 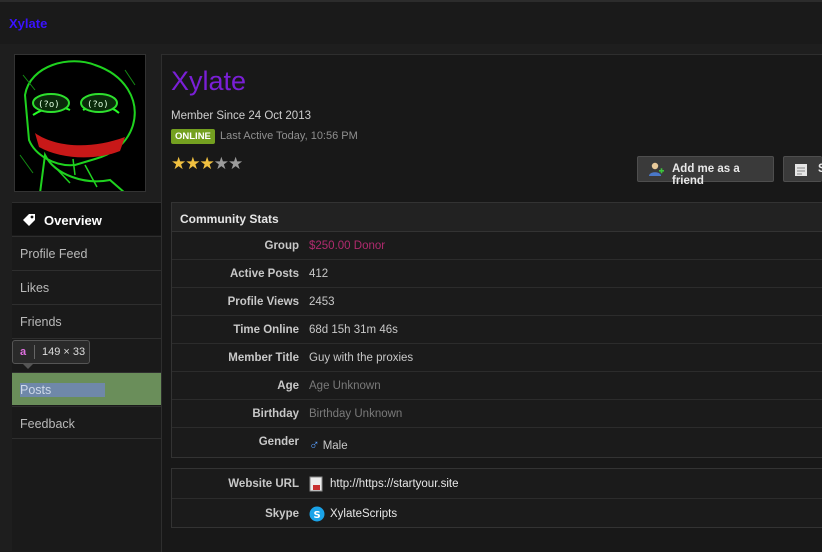 What do you see at coordinates (73, 220) in the screenshot?
I see `nav-item-label: Overview` at bounding box center [73, 220].